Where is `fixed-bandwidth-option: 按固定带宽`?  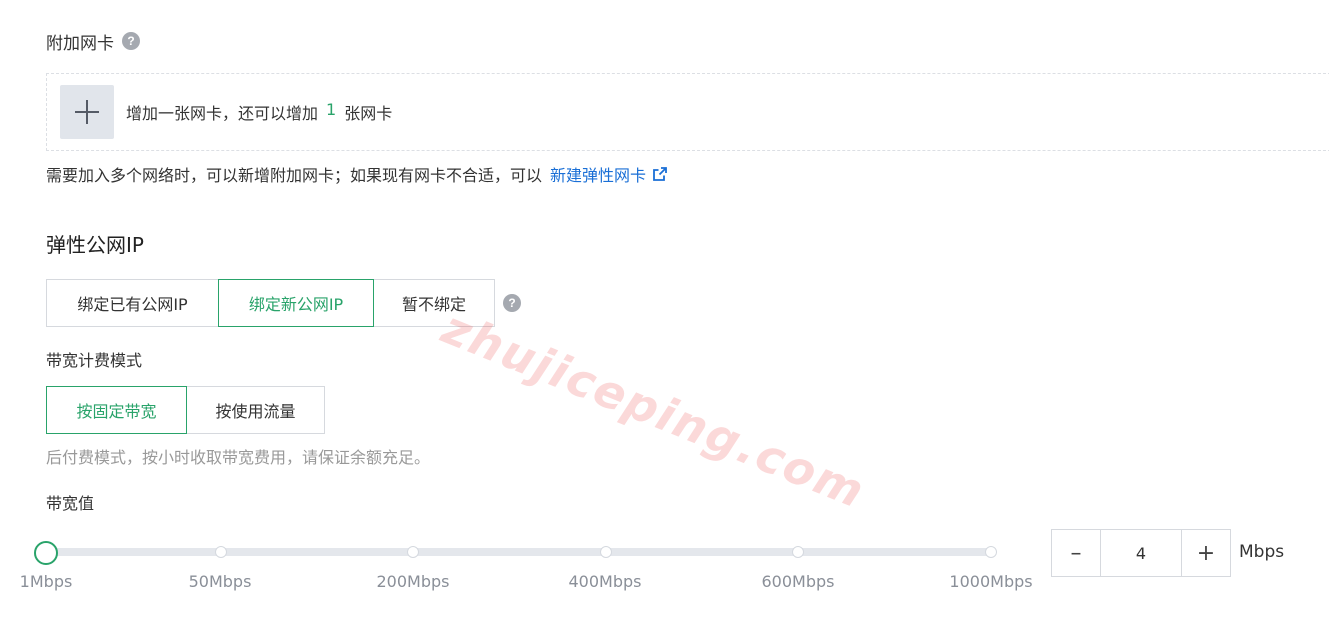 fixed-bandwidth-option: 按固定带宽 is located at coordinates (116, 410).